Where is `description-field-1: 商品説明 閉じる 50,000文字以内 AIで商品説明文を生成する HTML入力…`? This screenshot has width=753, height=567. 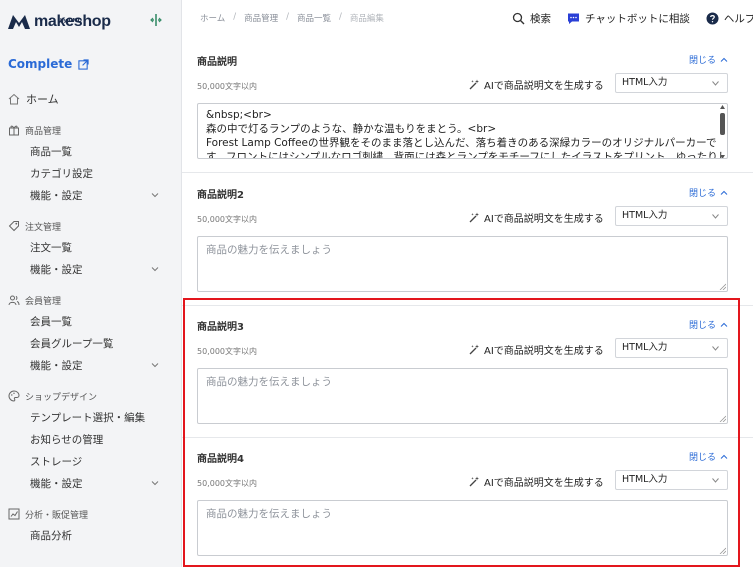 description-field-1: 商品説明 閉じる 50,000文字以内 AIで商品説明文を生成する HTML入力… is located at coordinates (462, 108).